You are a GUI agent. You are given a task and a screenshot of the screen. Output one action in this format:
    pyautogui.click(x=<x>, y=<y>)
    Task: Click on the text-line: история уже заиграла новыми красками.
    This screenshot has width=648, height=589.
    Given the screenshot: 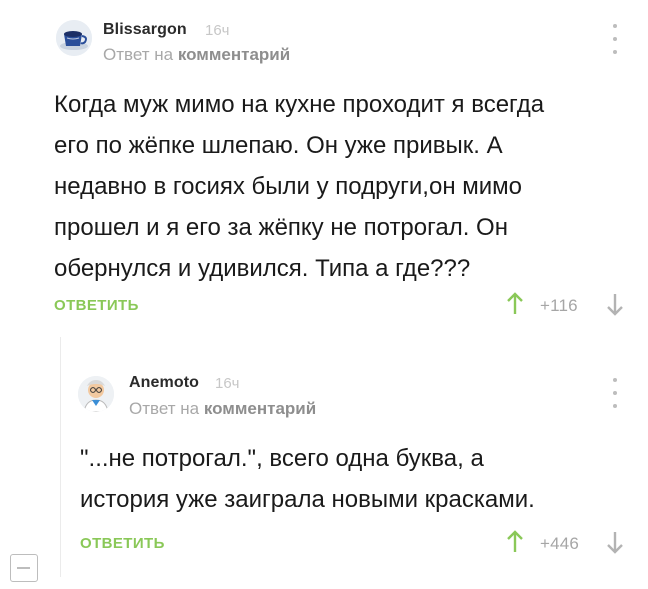 What is the action you would take?
    pyautogui.click(x=307, y=499)
    